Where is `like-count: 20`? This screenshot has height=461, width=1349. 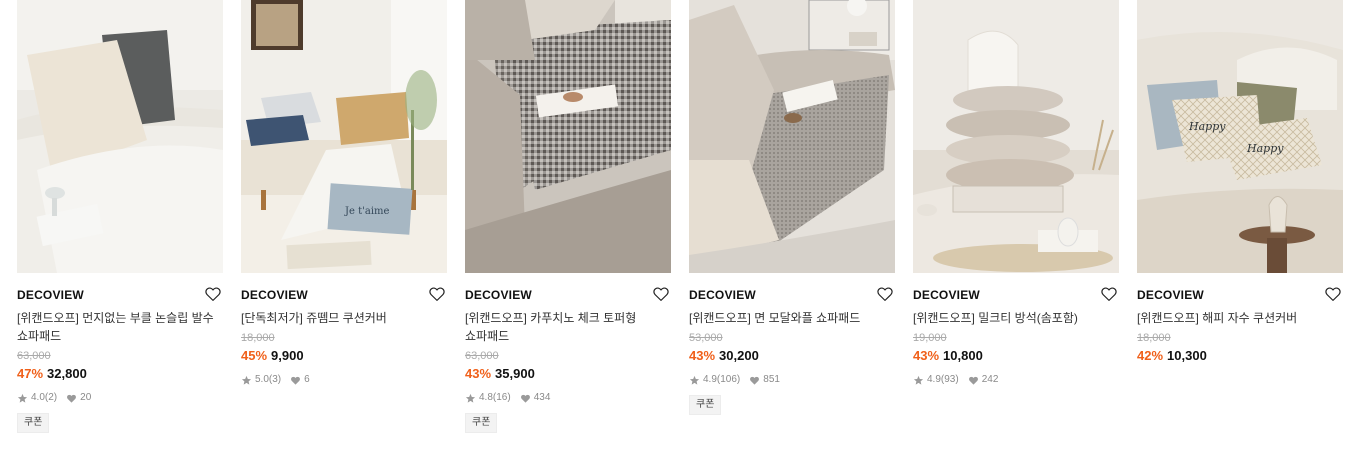
like-count: 20 is located at coordinates (86, 397).